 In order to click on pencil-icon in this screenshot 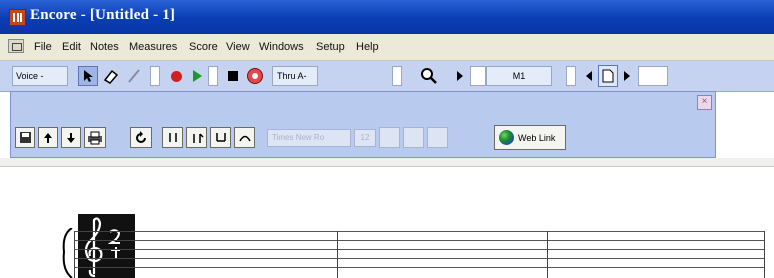, I will do `click(134, 76)`.